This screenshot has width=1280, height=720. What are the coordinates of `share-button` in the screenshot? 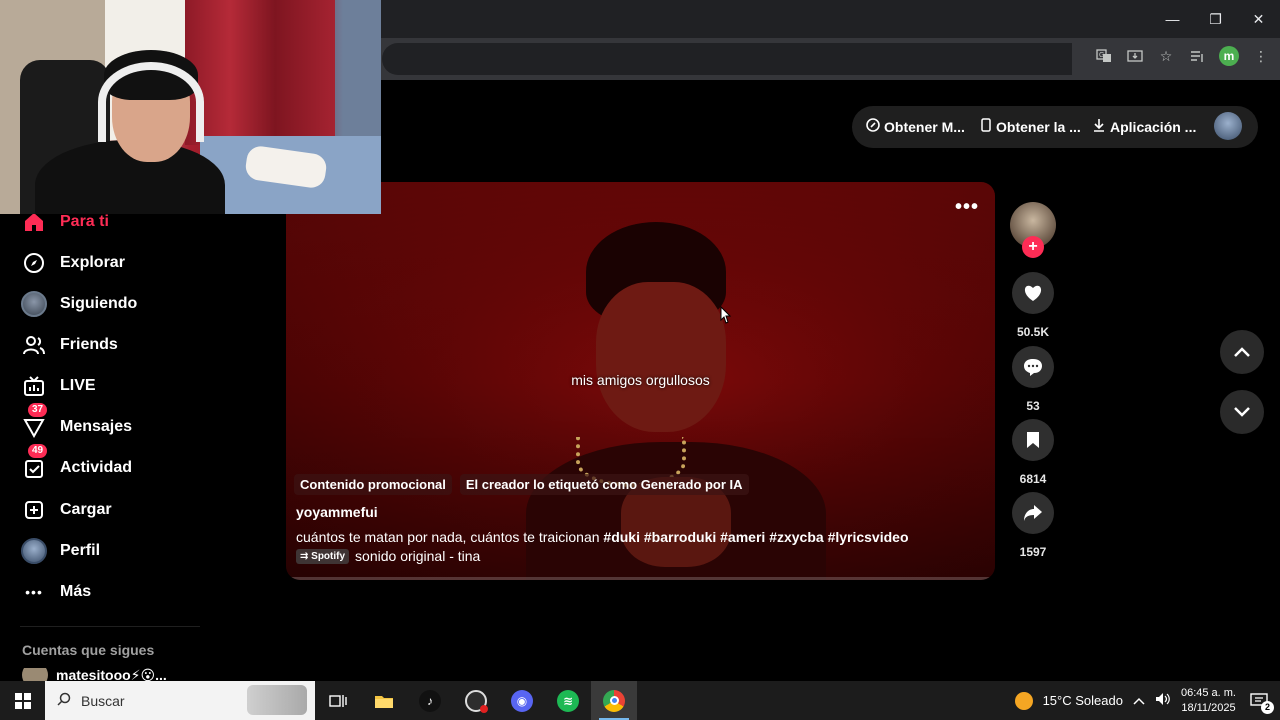 It's located at (1033, 513).